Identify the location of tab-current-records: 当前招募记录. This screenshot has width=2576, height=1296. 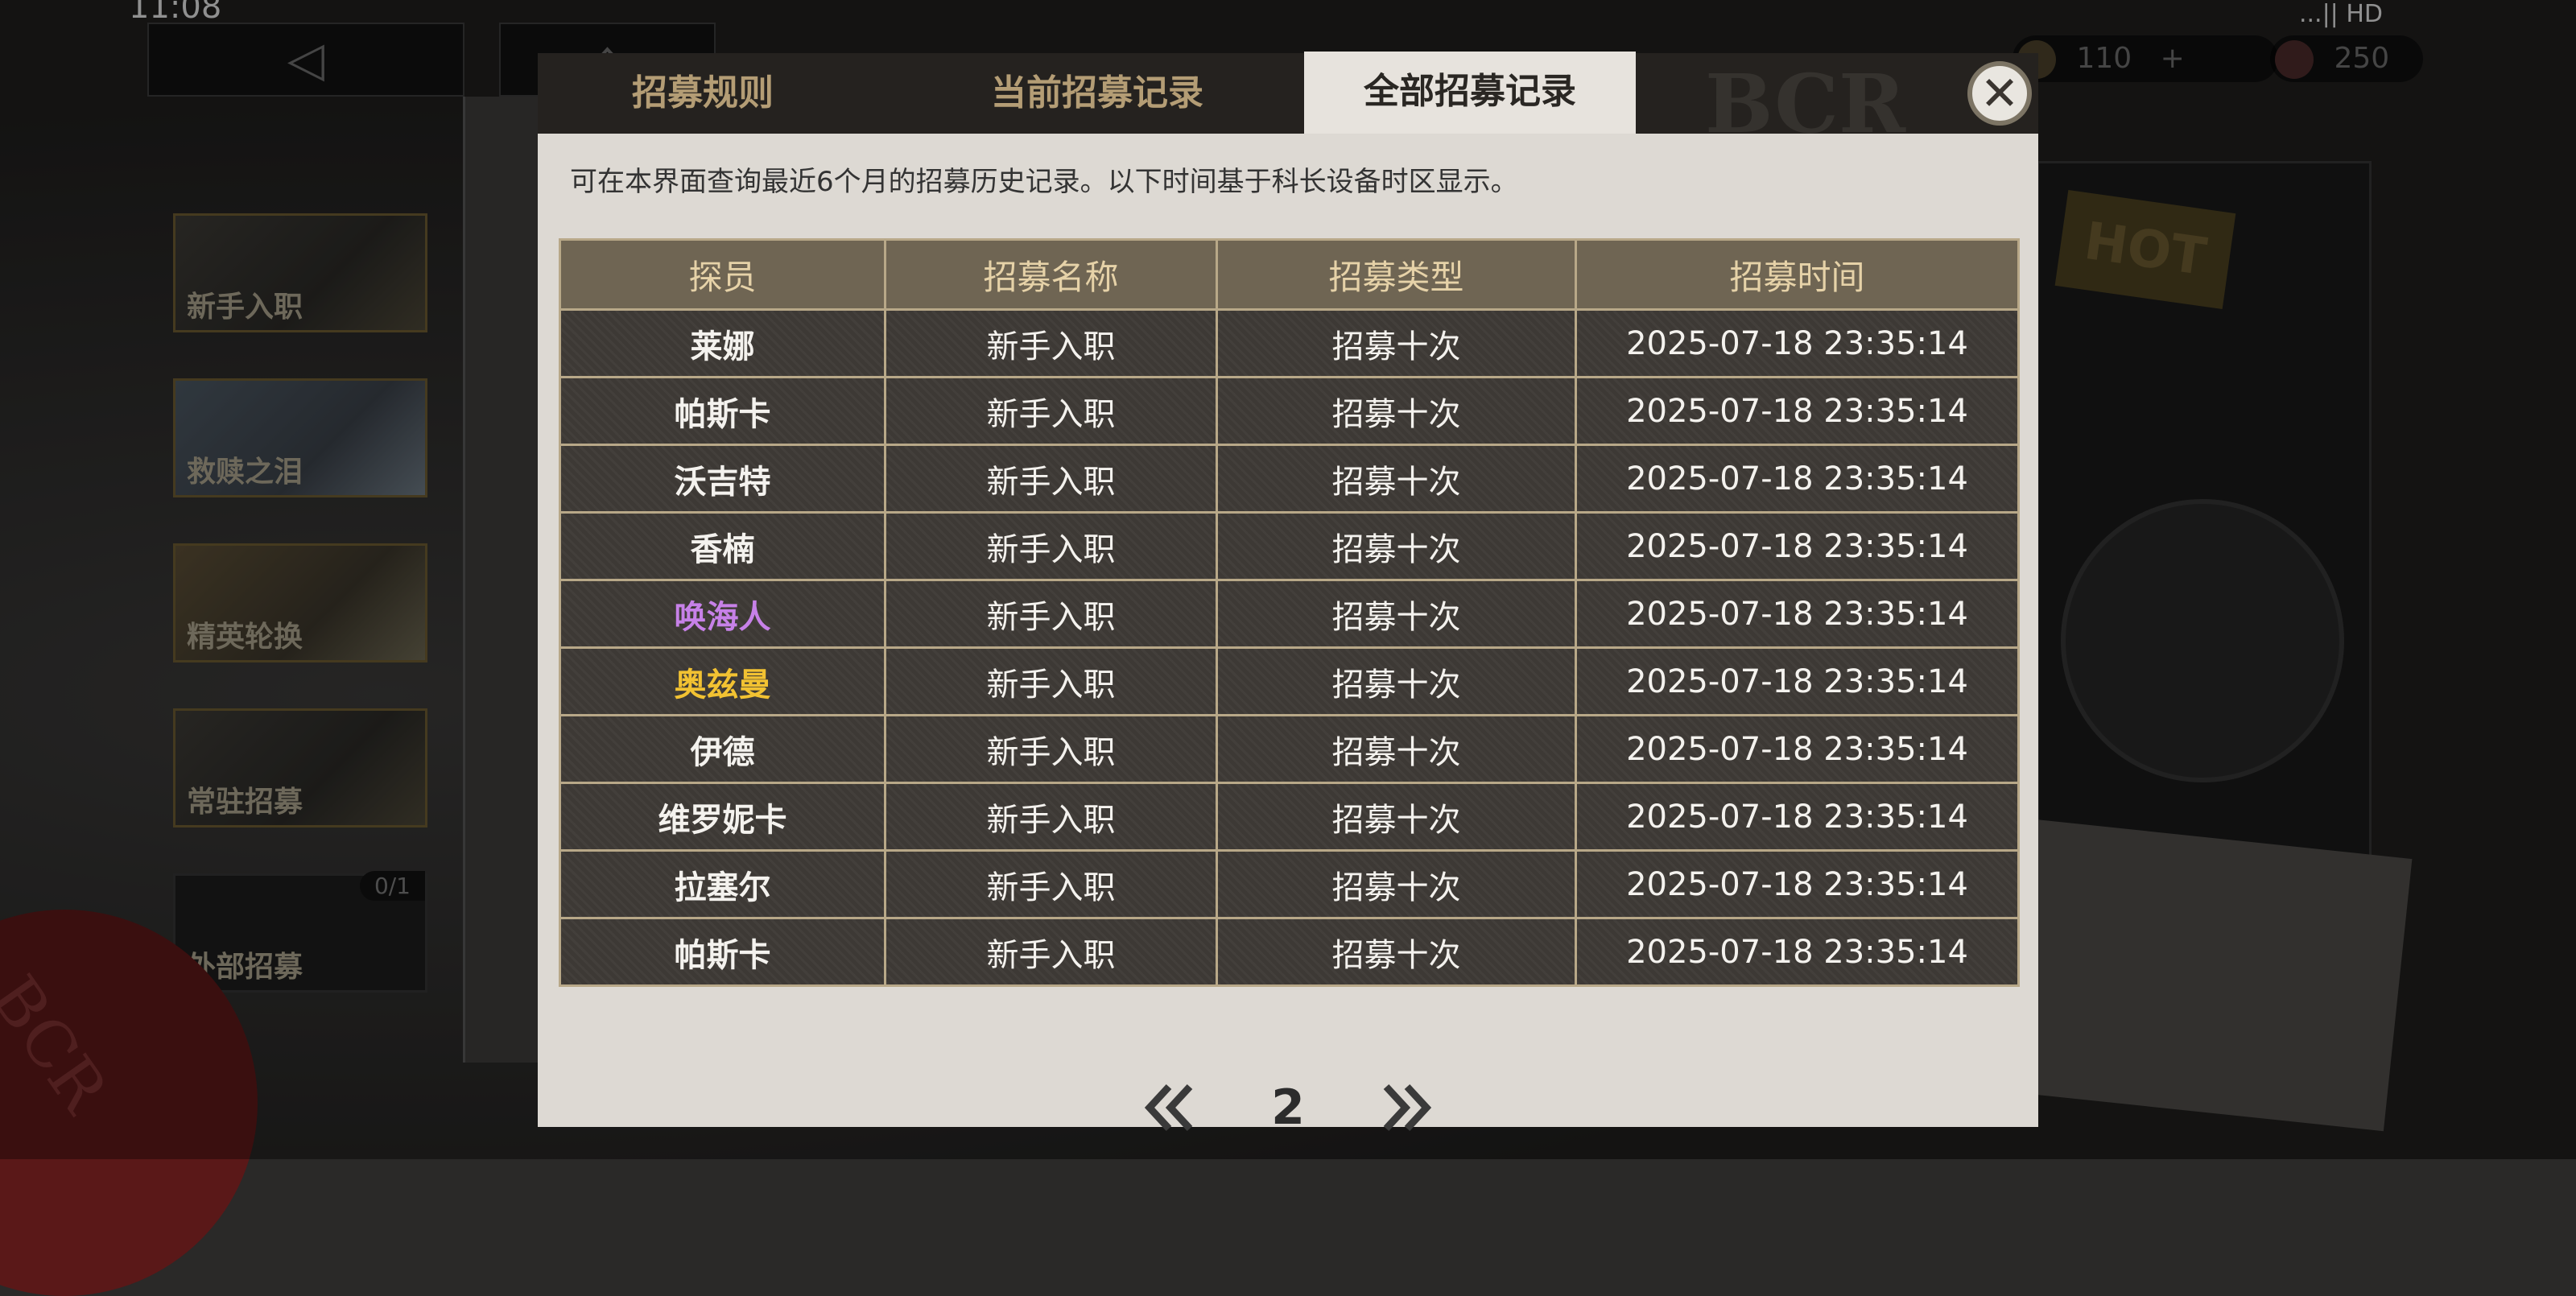
(1097, 93).